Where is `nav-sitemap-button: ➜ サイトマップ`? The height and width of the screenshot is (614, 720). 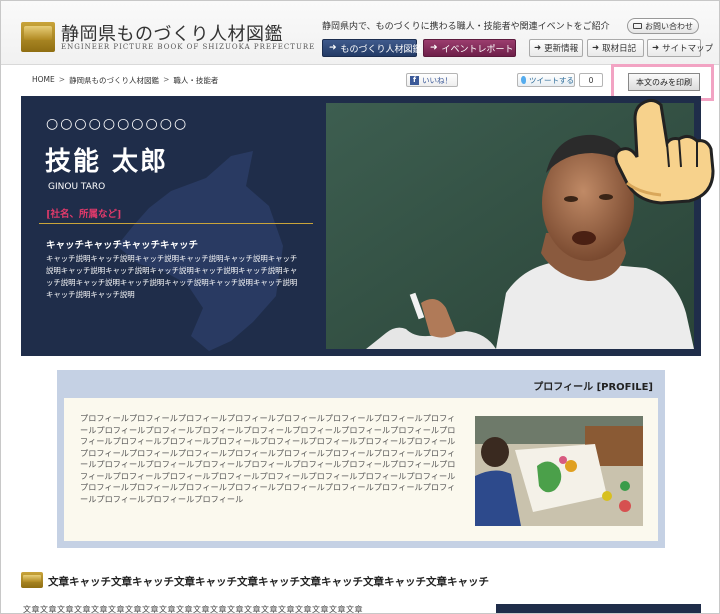
nav-sitemap-button: ➜ サイトマップ is located at coordinates (680, 48).